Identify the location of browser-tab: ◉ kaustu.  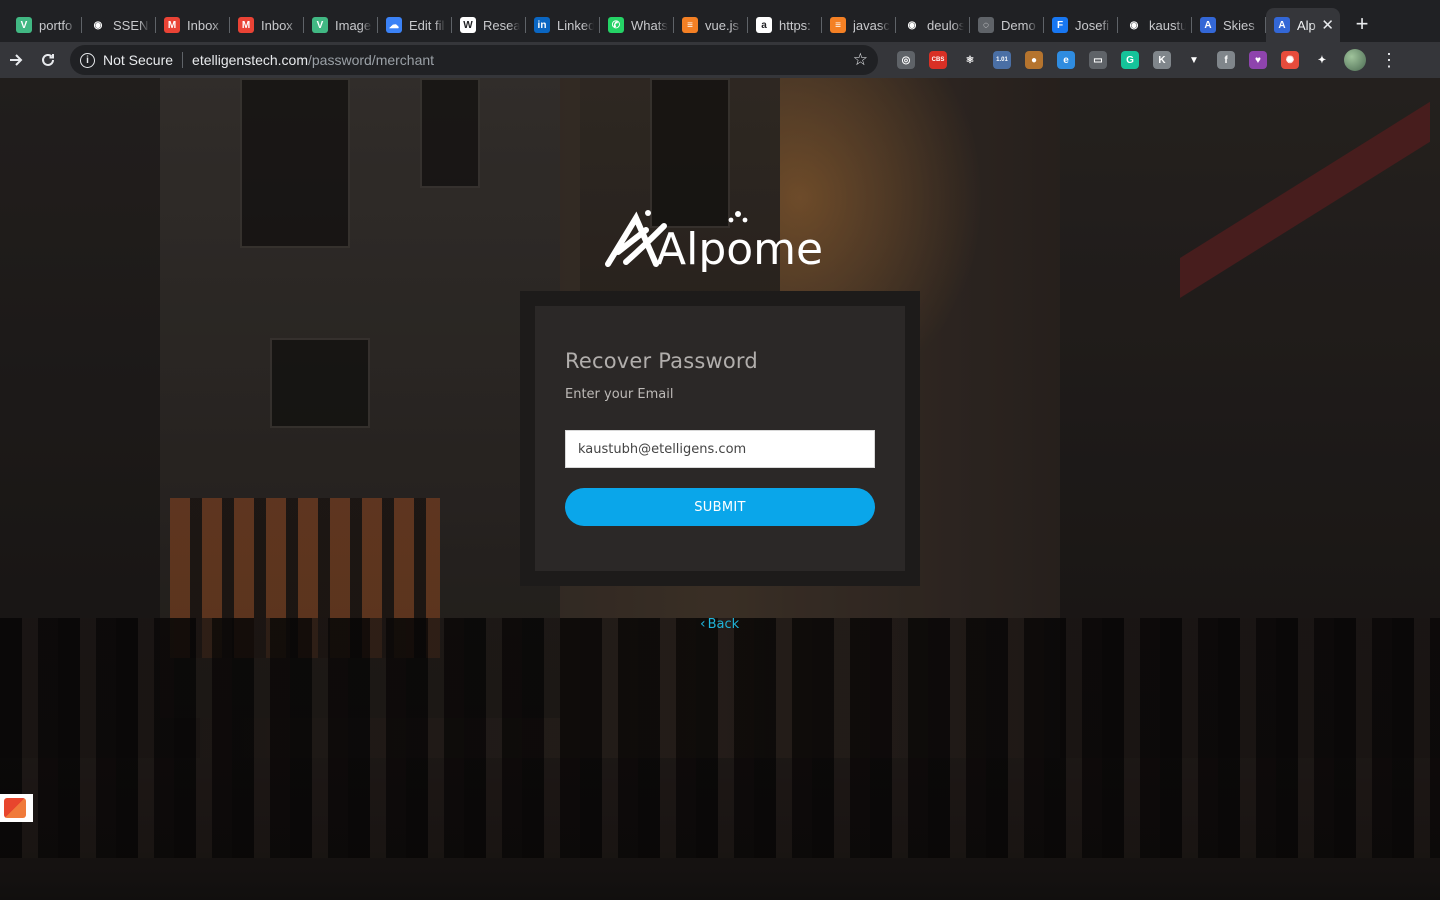
(1155, 25).